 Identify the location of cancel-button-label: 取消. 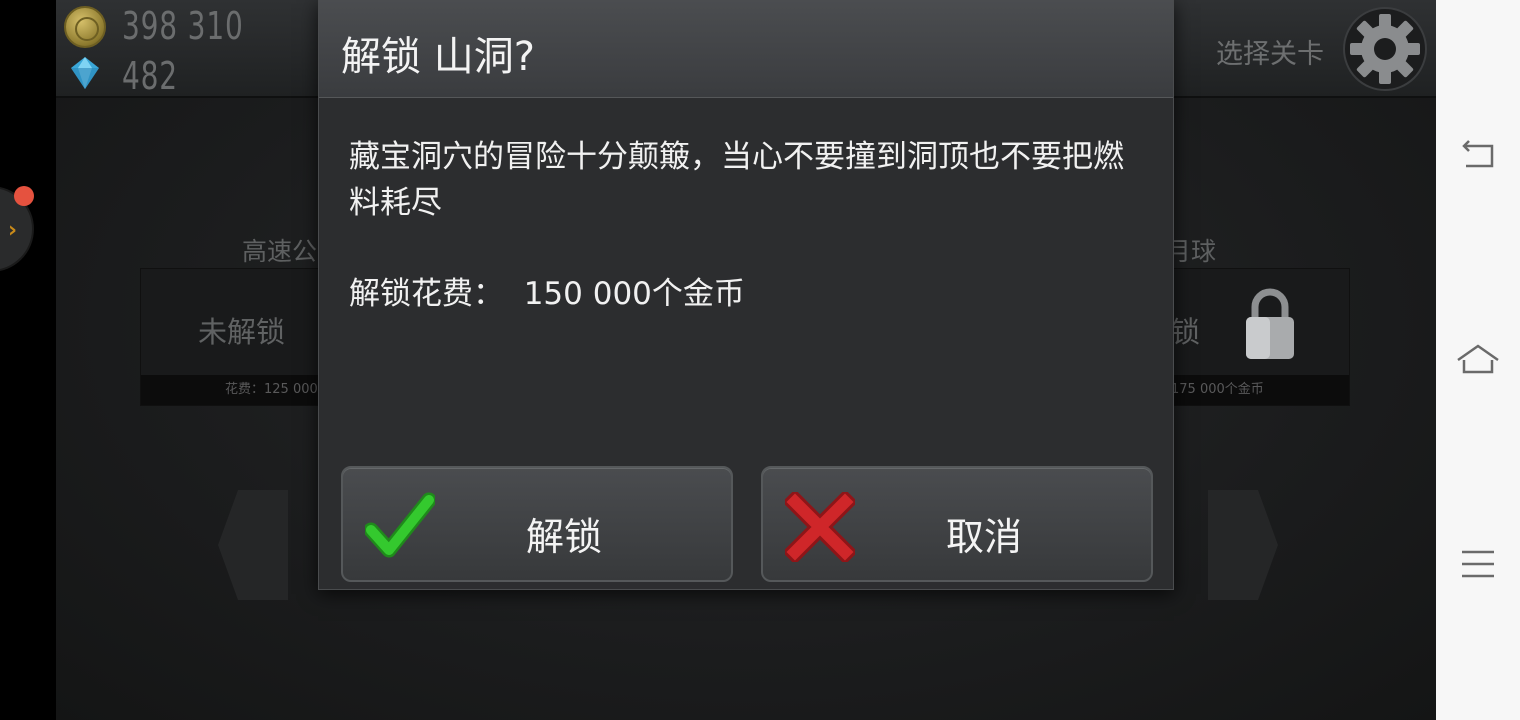
(983, 537).